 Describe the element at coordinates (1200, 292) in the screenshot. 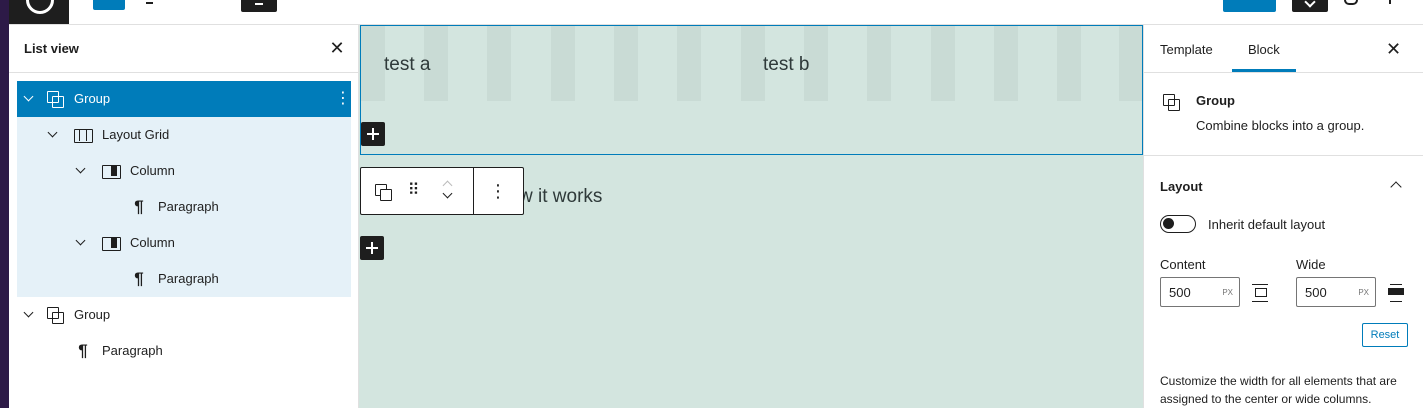

I see `content-size-input: 500 PX` at that location.